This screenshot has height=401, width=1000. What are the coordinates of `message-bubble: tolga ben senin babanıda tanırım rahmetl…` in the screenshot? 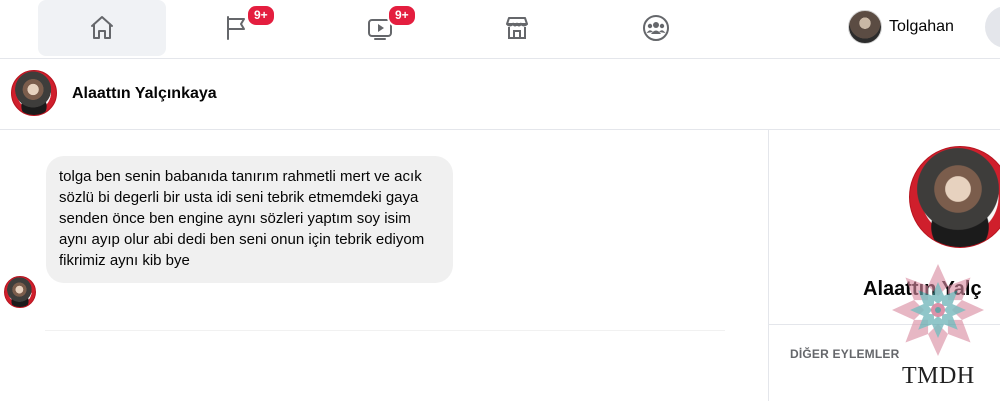 It's located at (249, 219).